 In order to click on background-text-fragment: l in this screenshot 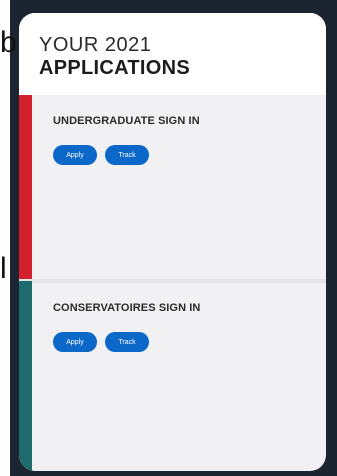, I will do `click(3, 268)`.